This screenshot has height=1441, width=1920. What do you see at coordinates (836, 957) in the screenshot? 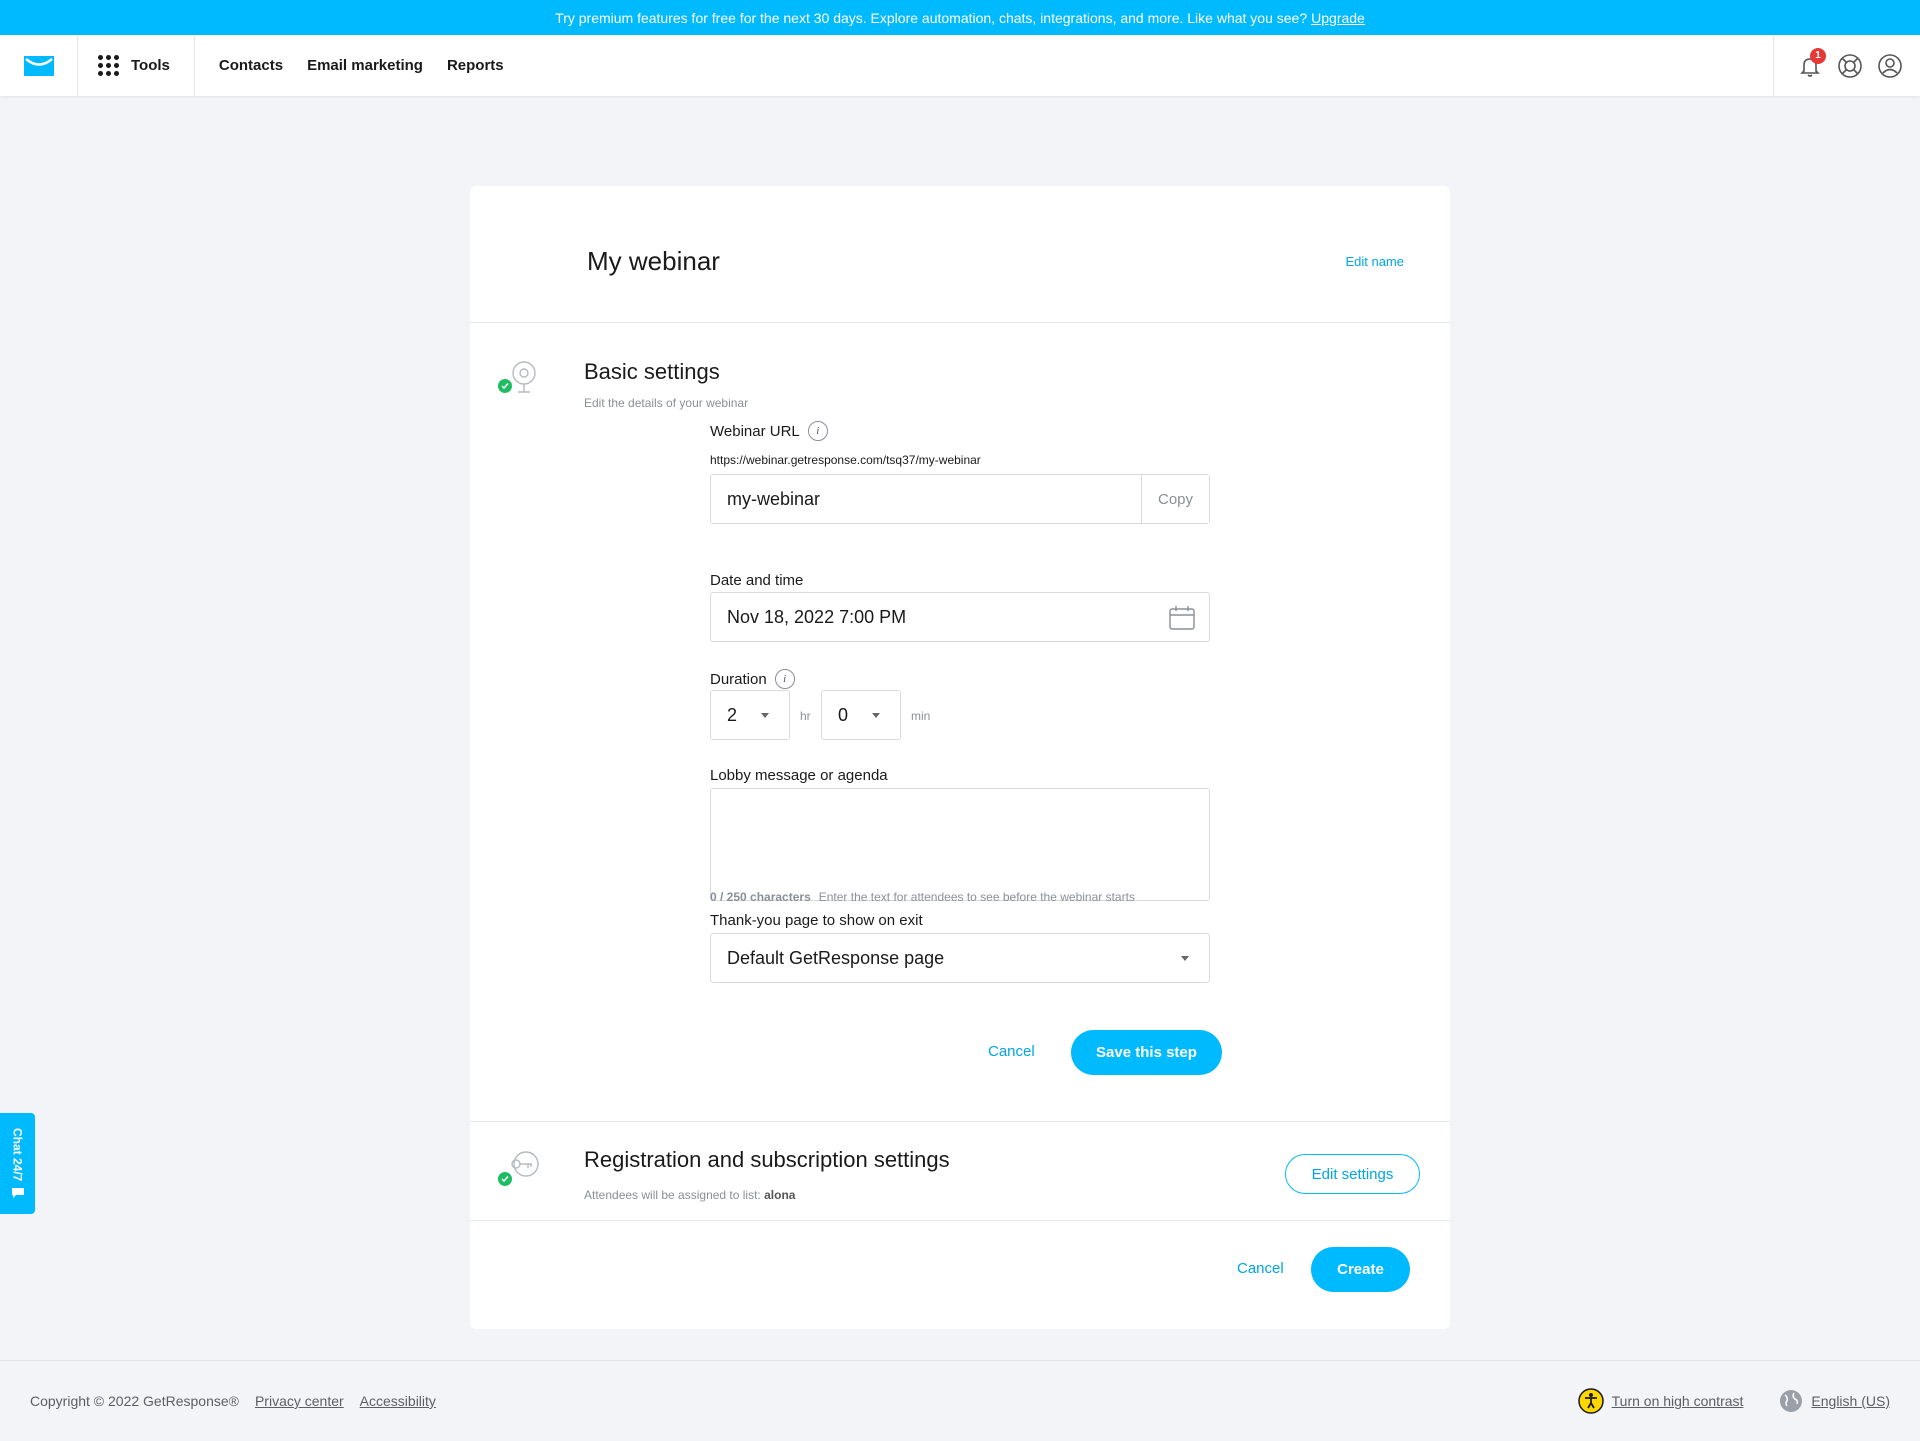
I see `thank-you-value: Default GetResponse page` at bounding box center [836, 957].